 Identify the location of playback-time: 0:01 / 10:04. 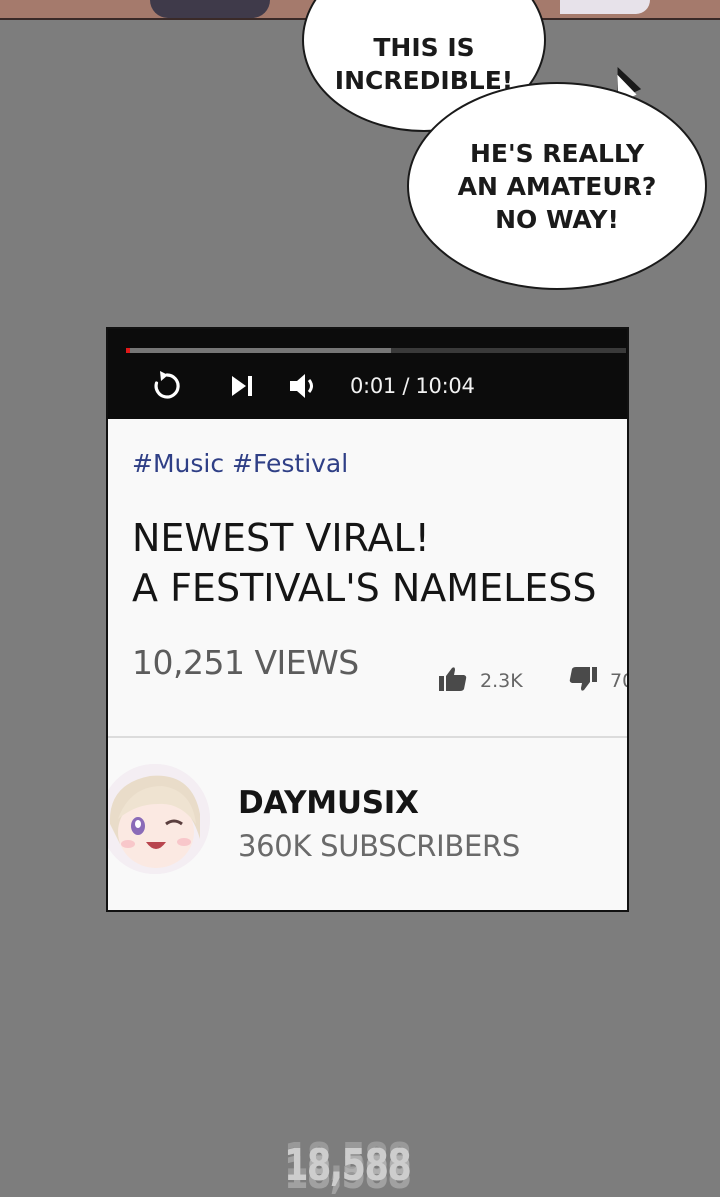
(412, 386).